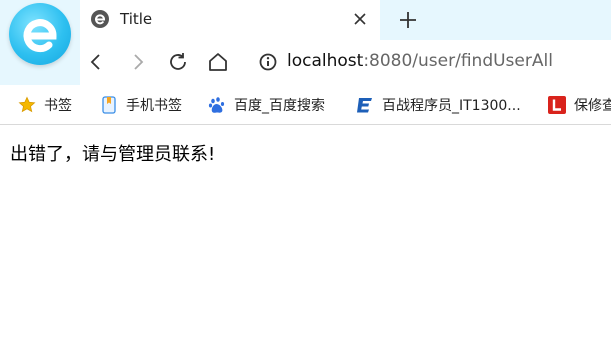 This screenshot has height=343, width=611. I want to click on tab-favicon-icon, so click(100, 19).